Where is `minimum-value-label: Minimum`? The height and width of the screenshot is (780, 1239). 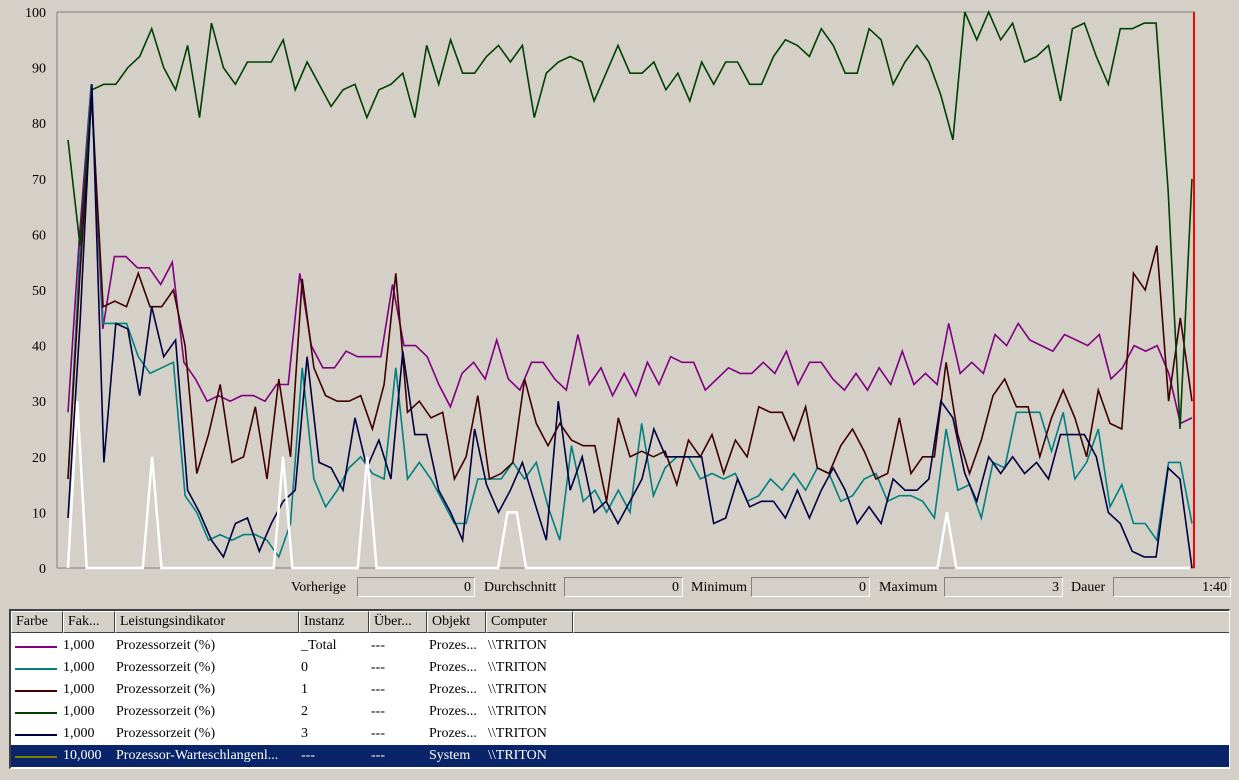
minimum-value-label: Minimum is located at coordinates (719, 587).